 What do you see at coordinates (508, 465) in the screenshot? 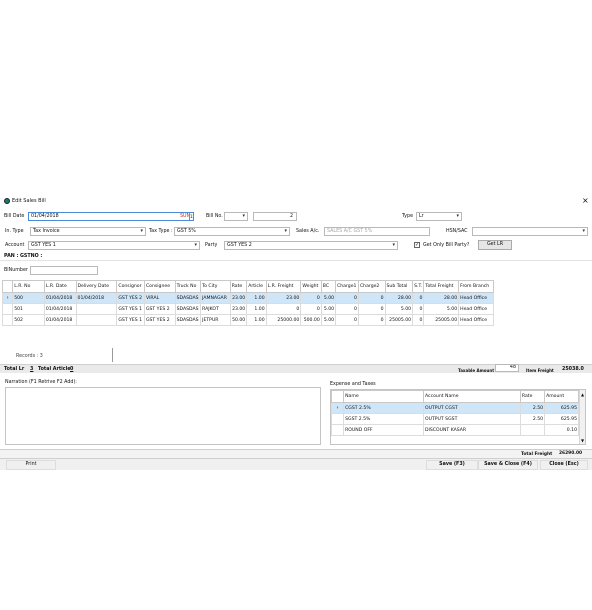
I see `save-close-button: Save & Close (F4)` at bounding box center [508, 465].